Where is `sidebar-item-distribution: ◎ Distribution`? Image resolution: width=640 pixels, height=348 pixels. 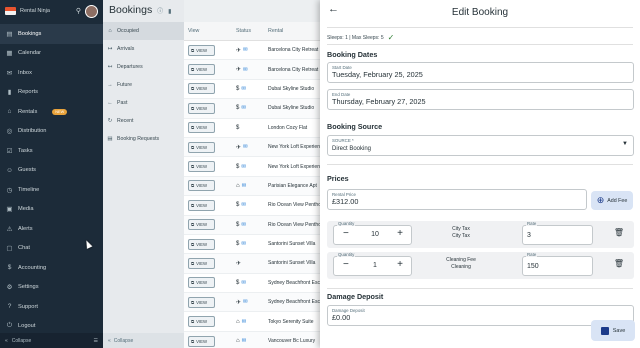 sidebar-item-distribution: ◎ Distribution is located at coordinates (51, 132).